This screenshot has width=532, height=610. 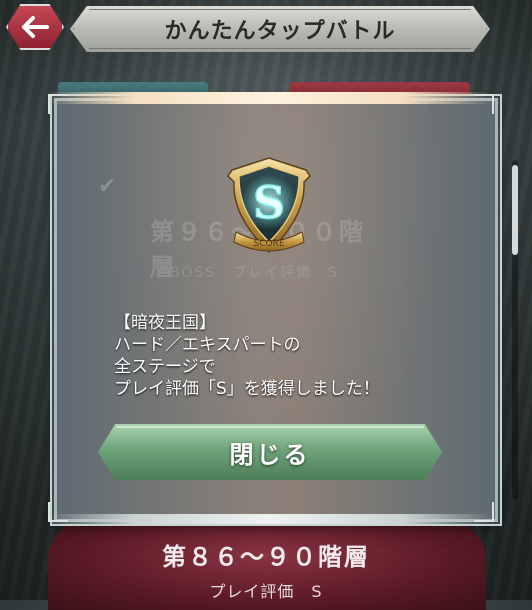 I want to click on stage-eval-label: プレイ評価 S, so click(x=266, y=591).